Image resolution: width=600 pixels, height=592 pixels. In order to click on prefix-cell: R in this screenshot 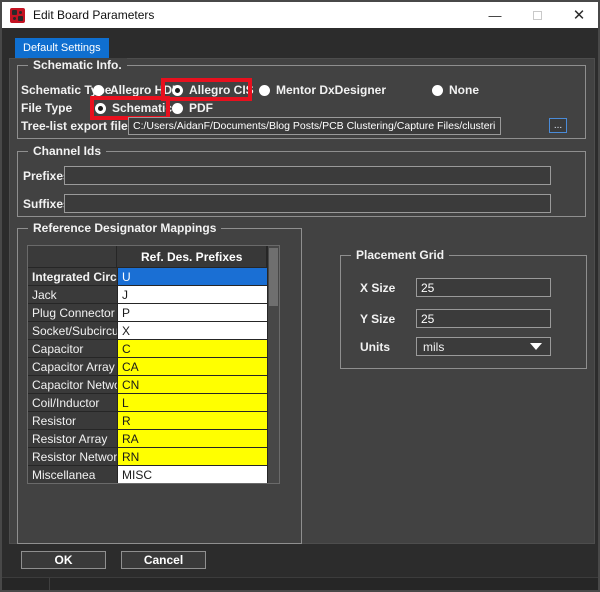, I will do `click(193, 420)`.